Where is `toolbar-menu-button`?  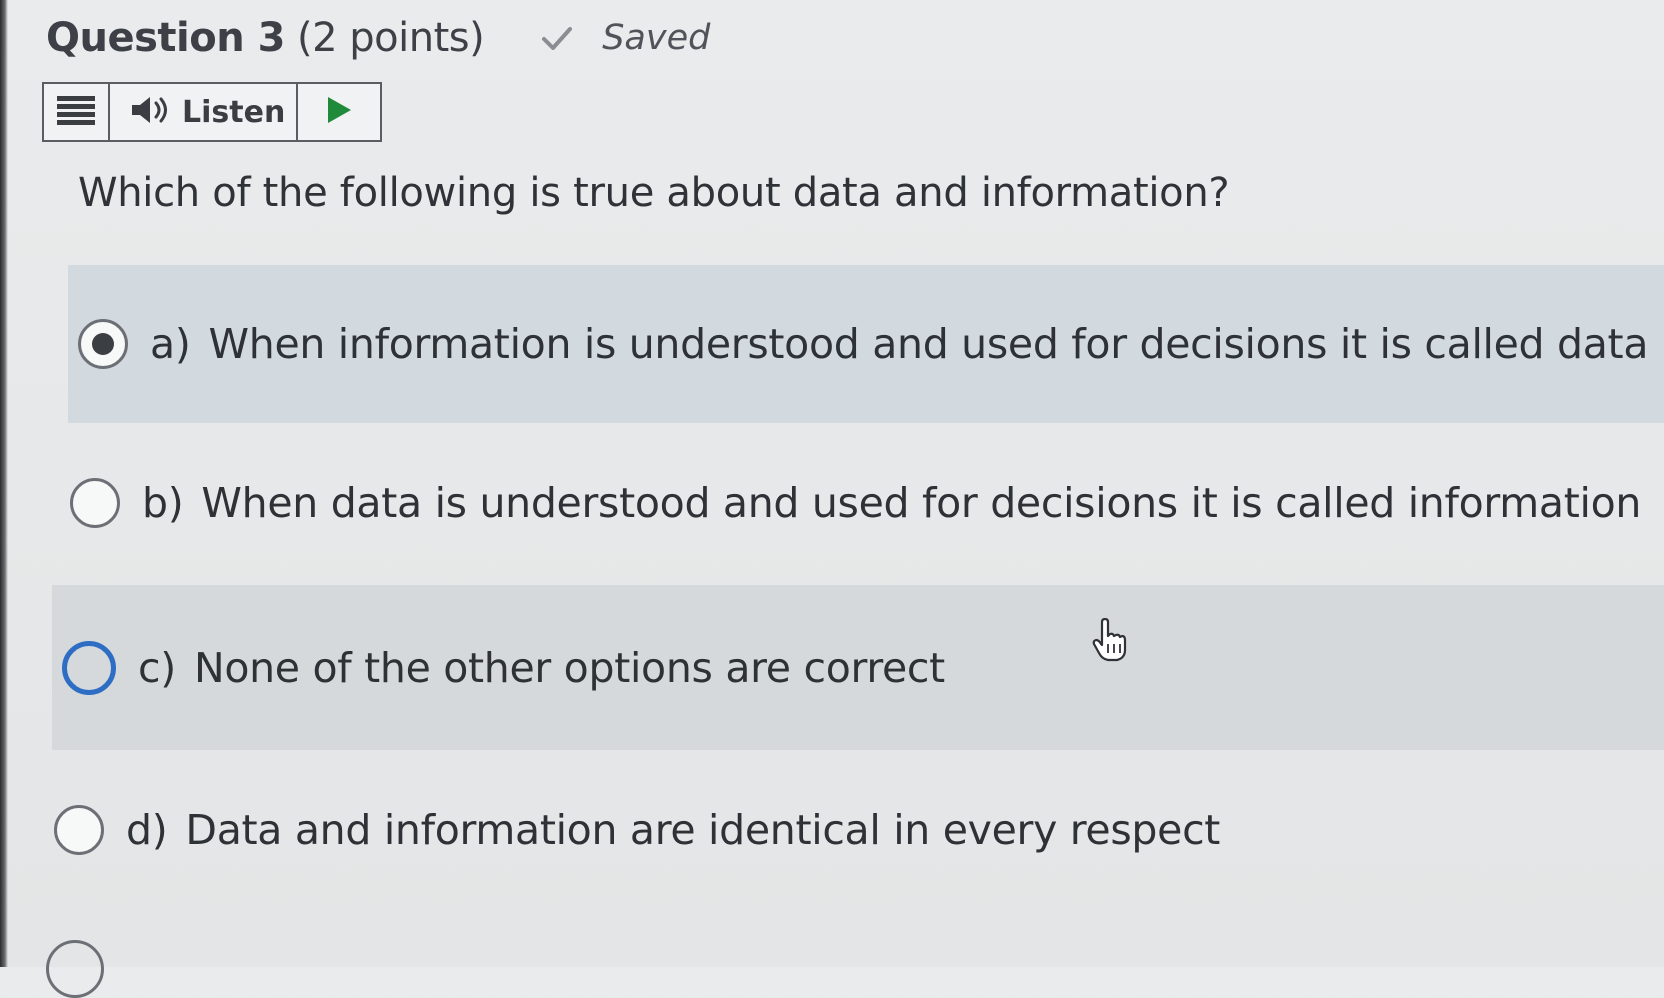
toolbar-menu-button is located at coordinates (77, 112).